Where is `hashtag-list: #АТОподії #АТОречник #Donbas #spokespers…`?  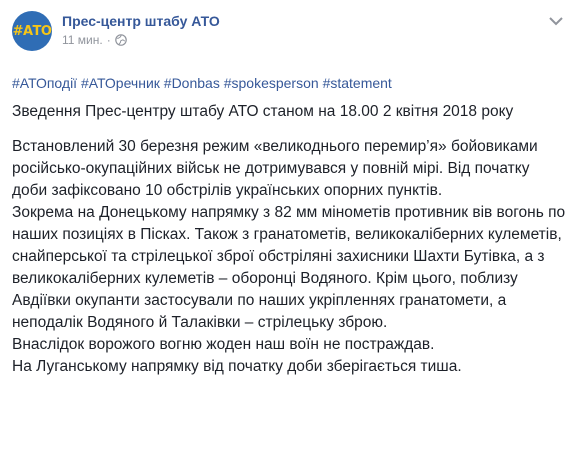 hashtag-list: #АТОподії #АТОречник #Donbas #spokespers… is located at coordinates (289, 83).